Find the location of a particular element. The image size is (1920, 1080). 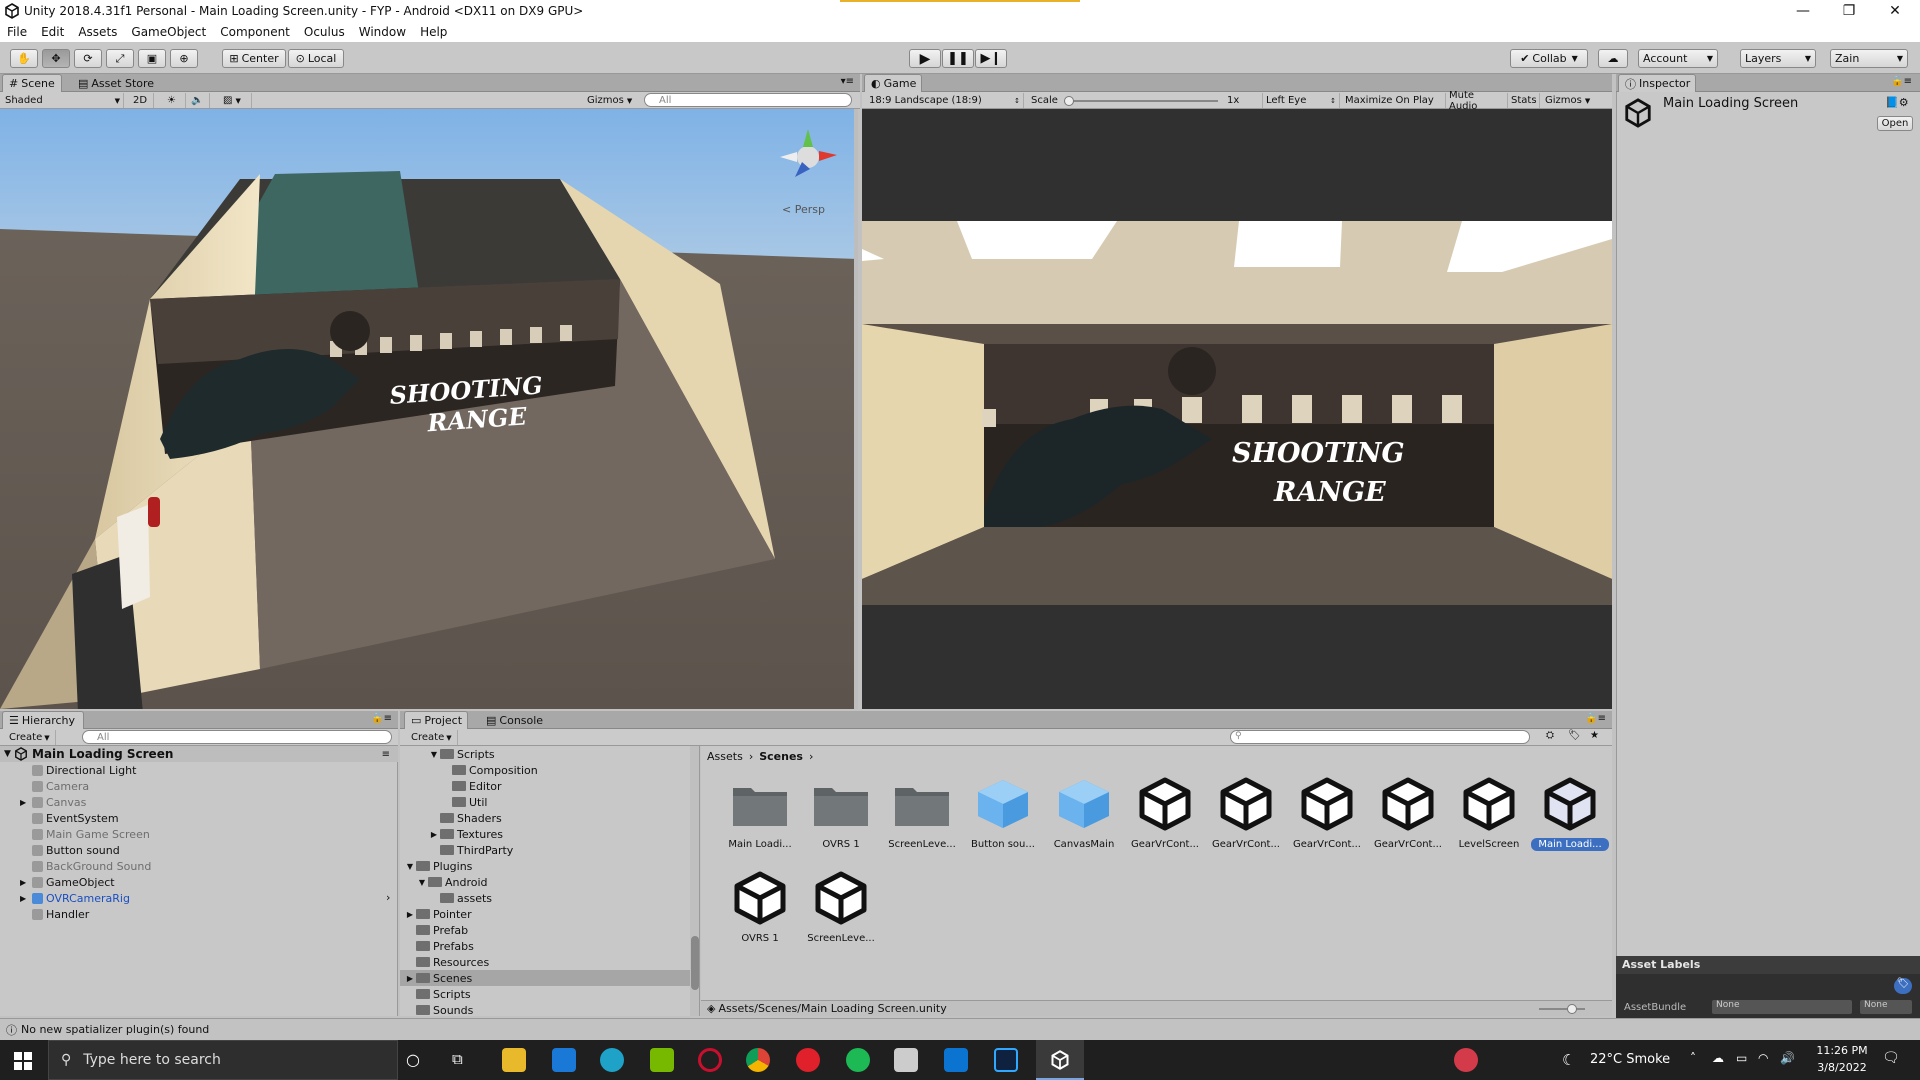

effects-dropdown: ▨ ▼ is located at coordinates (236, 100).